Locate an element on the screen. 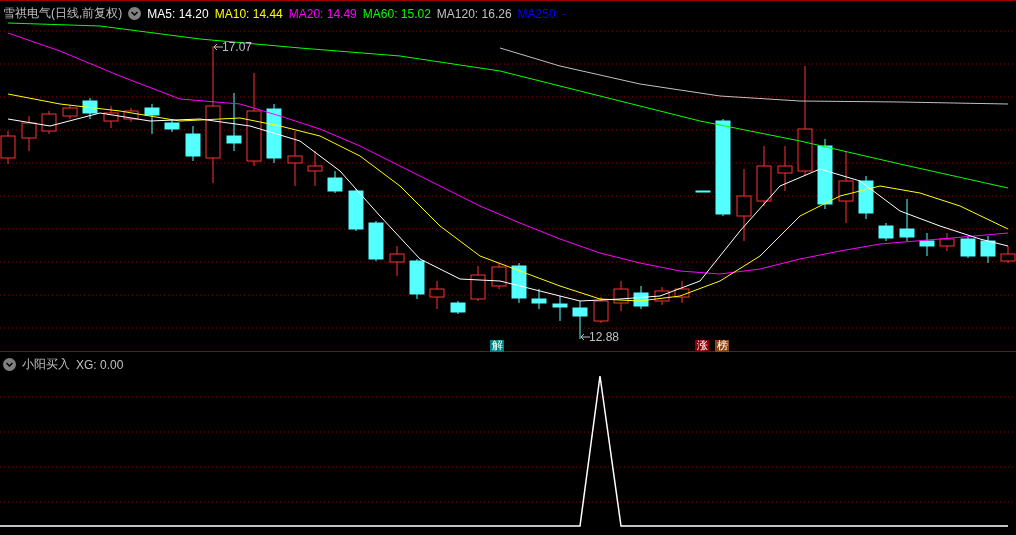 The image size is (1016, 535). moving-average-value: MA5: 14.20 is located at coordinates (178, 13).